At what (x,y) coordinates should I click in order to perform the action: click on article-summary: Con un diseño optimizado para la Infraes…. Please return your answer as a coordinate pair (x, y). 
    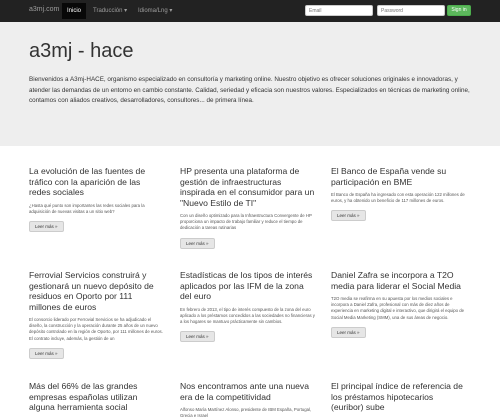
    Looking at the image, I should click on (246, 222).